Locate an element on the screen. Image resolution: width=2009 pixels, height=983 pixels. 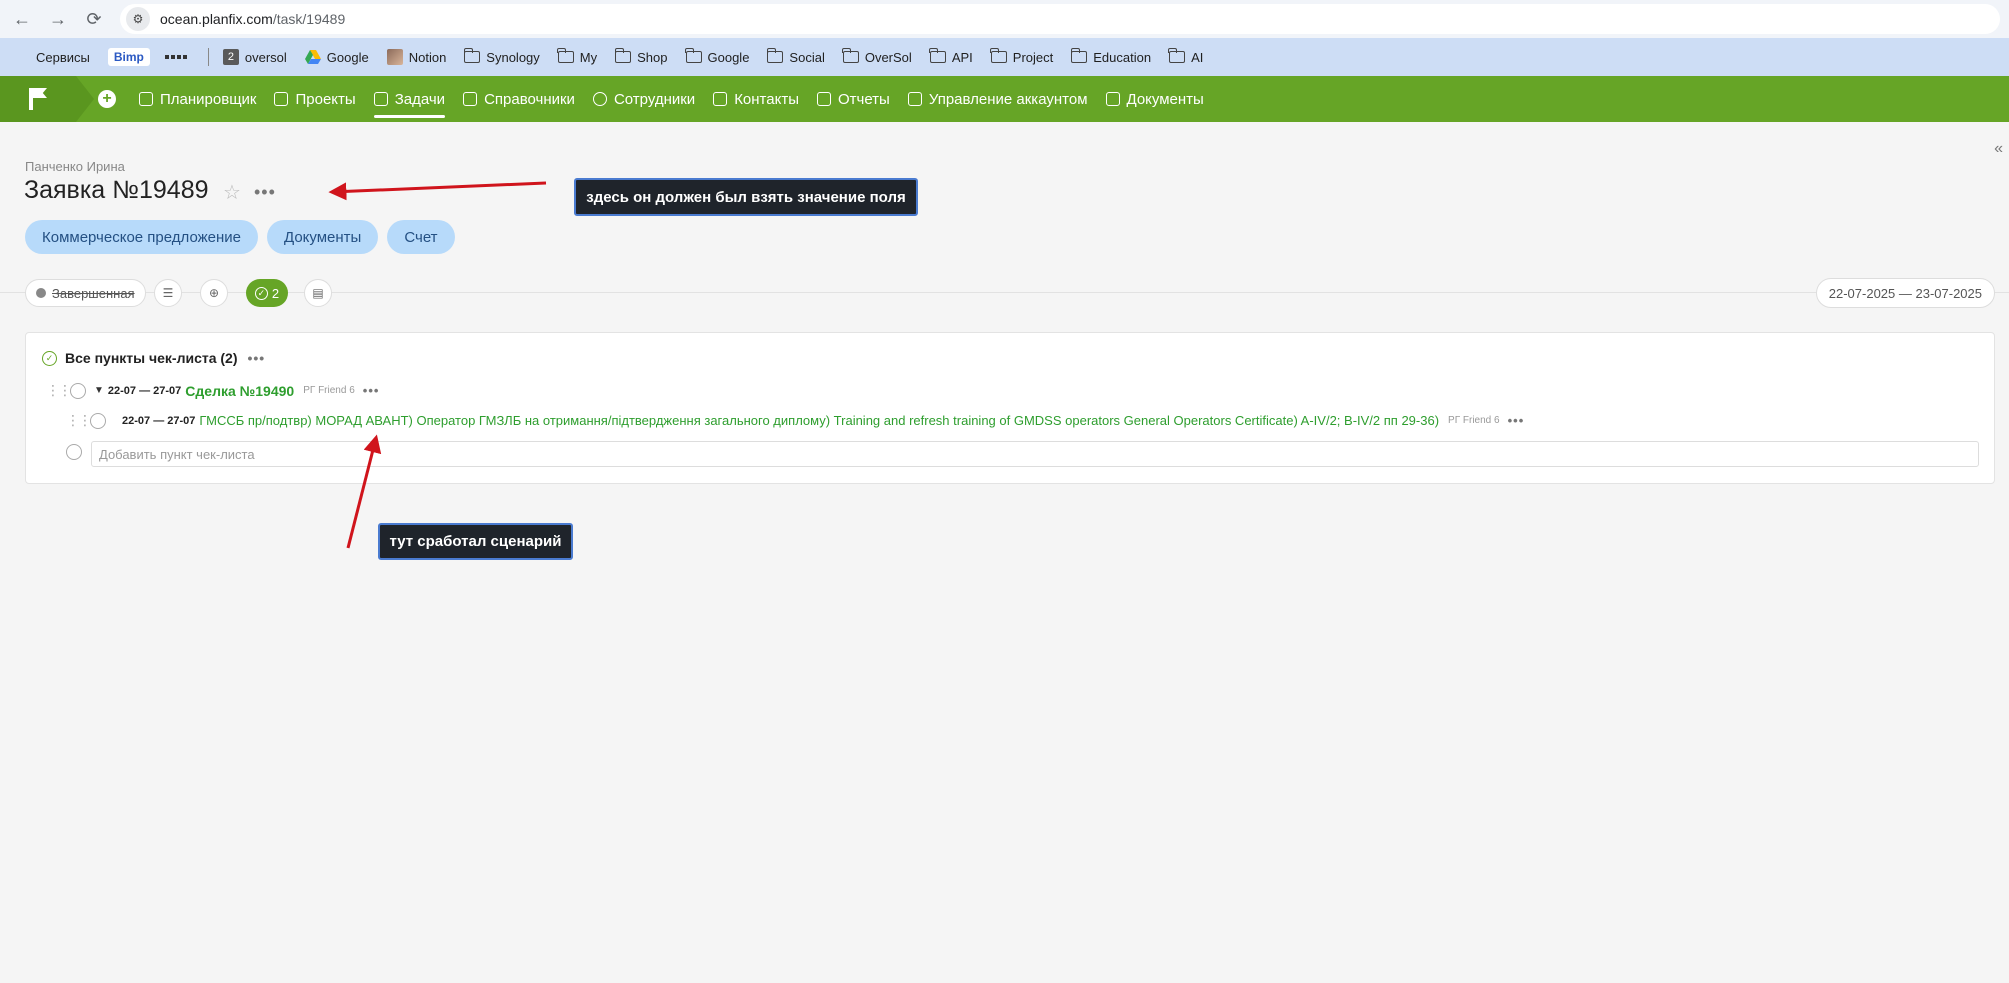
bookmark-notion: Notion is located at coordinates (416, 57).